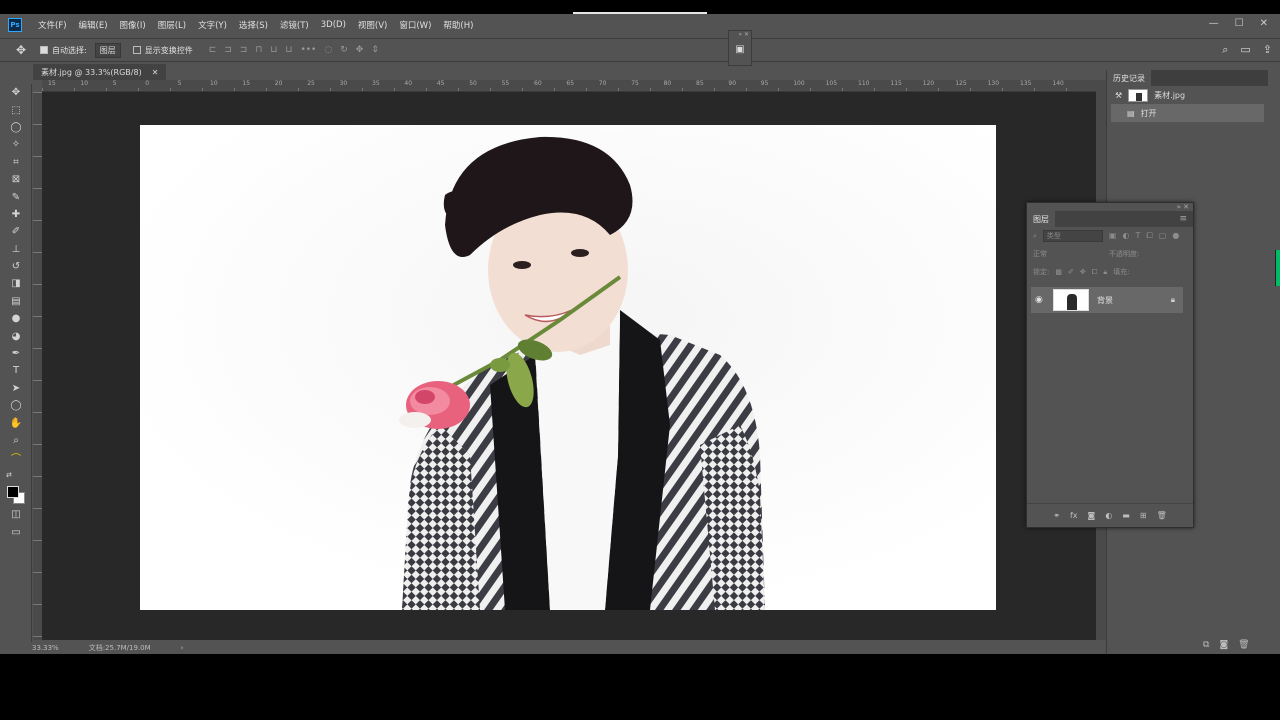  What do you see at coordinates (1183, 219) in the screenshot?
I see `panel-menu-icon: ≡` at bounding box center [1183, 219].